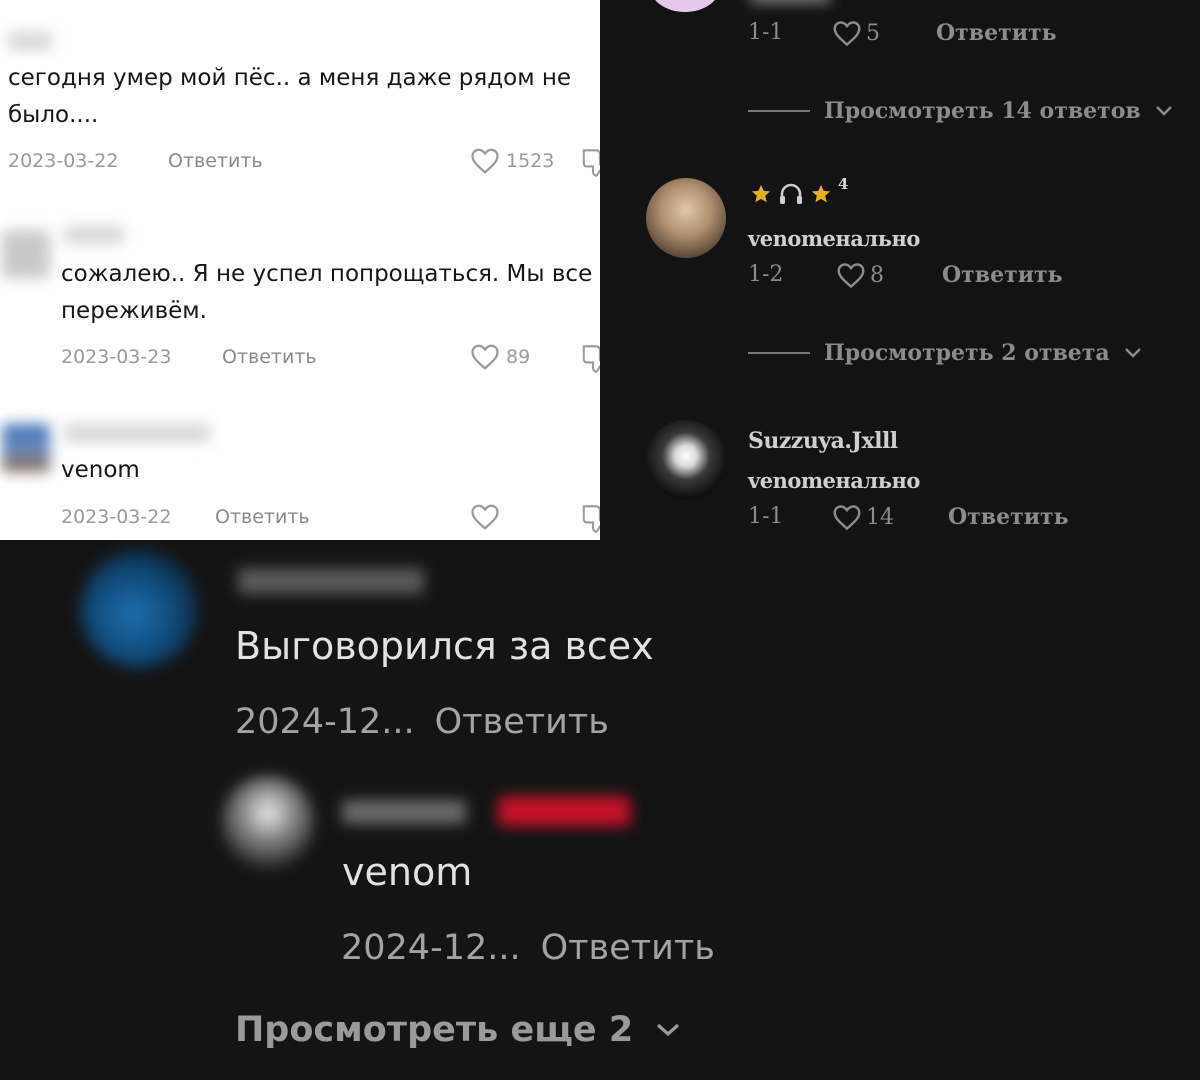 Image resolution: width=1200 pixels, height=1080 pixels. I want to click on username: Suzzuya.Jxlll, so click(823, 441).